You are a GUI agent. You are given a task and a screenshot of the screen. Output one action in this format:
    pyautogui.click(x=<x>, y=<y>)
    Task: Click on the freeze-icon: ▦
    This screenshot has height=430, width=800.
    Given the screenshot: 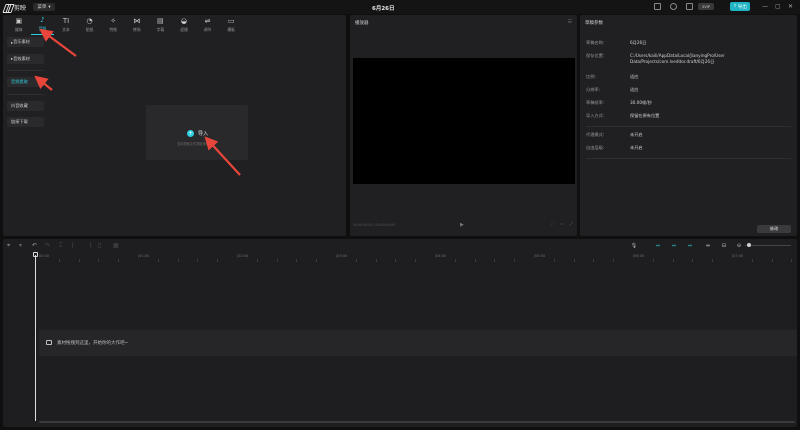 What is the action you would take?
    pyautogui.click(x=116, y=245)
    